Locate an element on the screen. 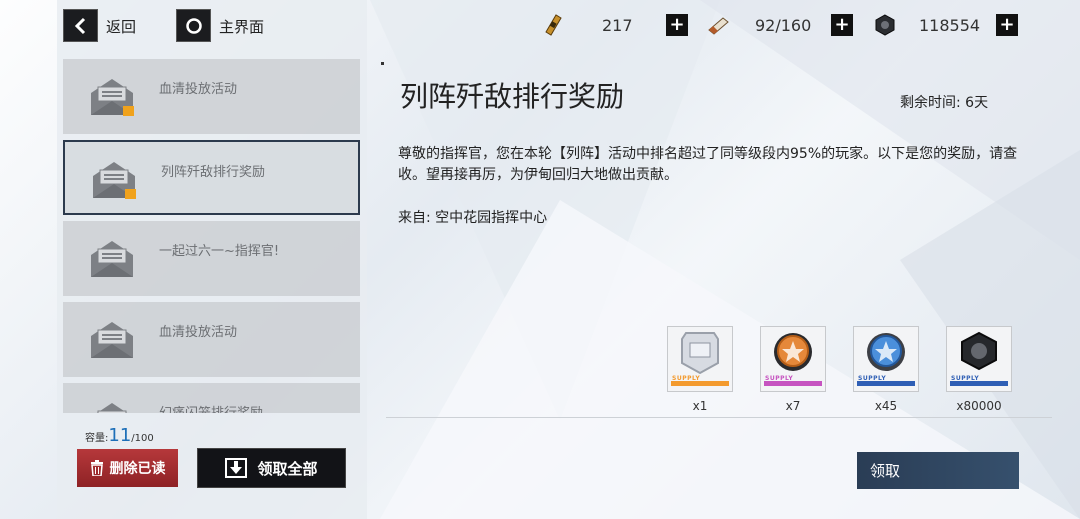  capacity-current: 11 is located at coordinates (120, 435).